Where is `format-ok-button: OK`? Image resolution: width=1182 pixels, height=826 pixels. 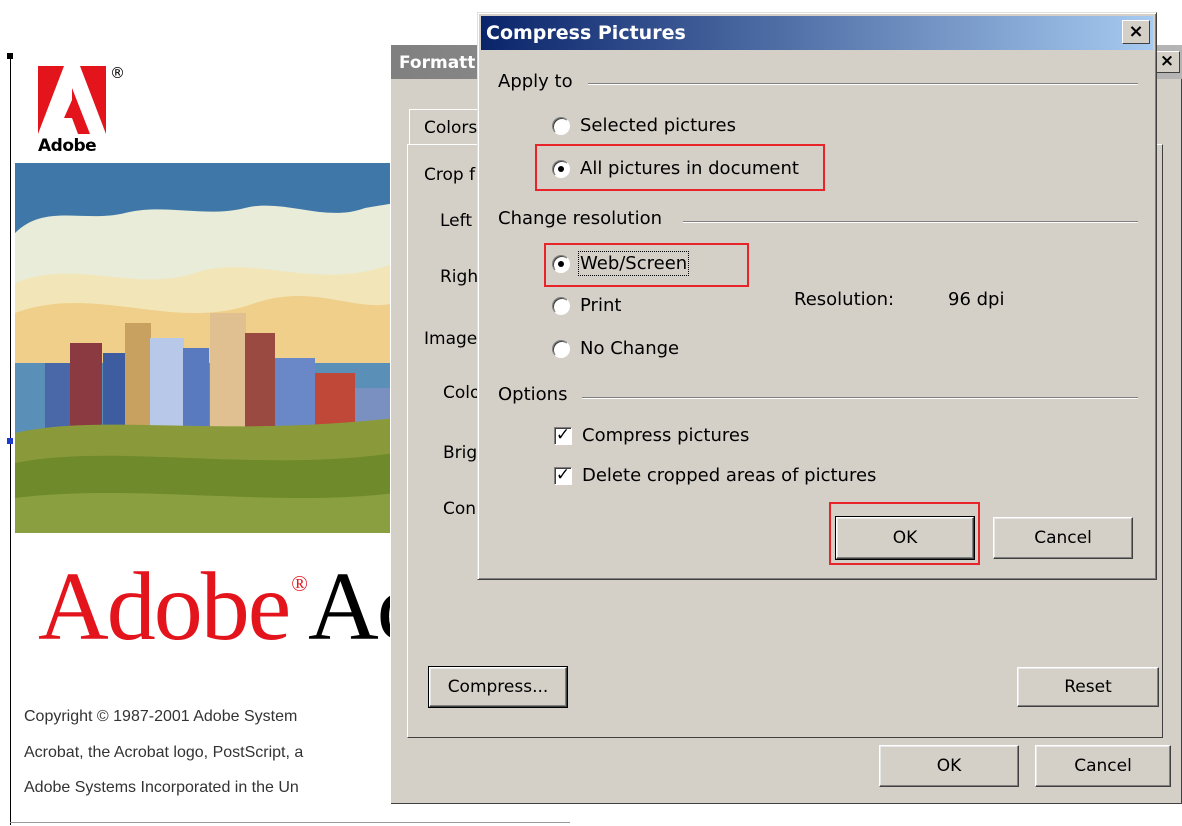 format-ok-button: OK is located at coordinates (949, 766).